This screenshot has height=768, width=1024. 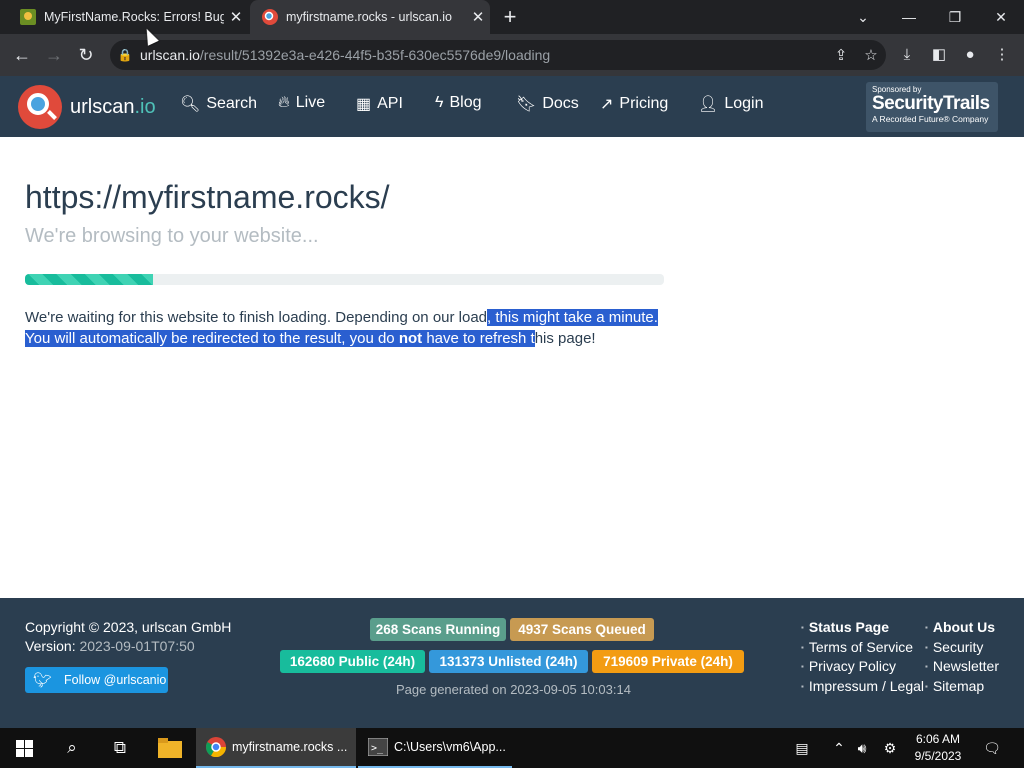 I want to click on search-icon: ⌕, so click(x=72, y=748).